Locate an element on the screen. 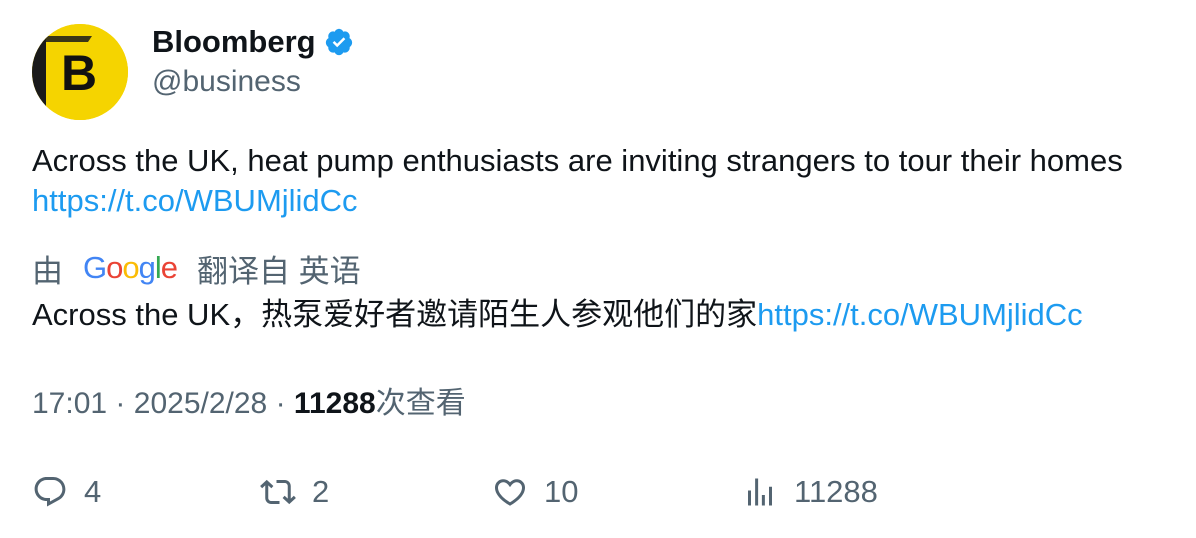 This screenshot has height=538, width=1196. avatar-letter: B is located at coordinates (79, 73).